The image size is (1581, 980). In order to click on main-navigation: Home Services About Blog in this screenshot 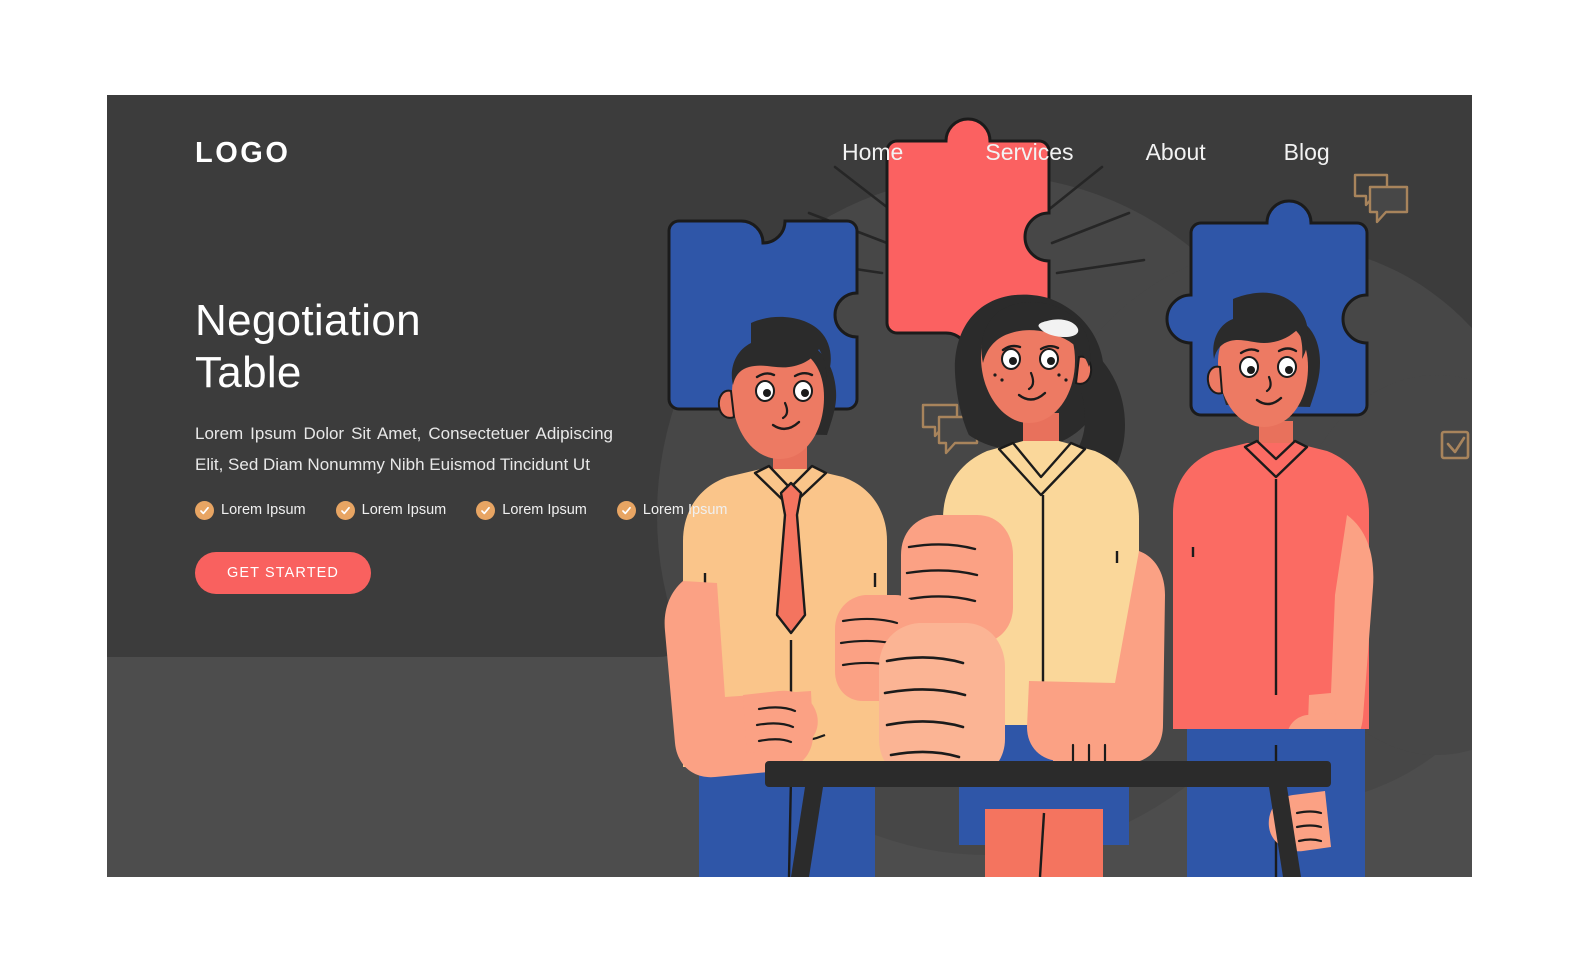, I will do `click(1086, 152)`.